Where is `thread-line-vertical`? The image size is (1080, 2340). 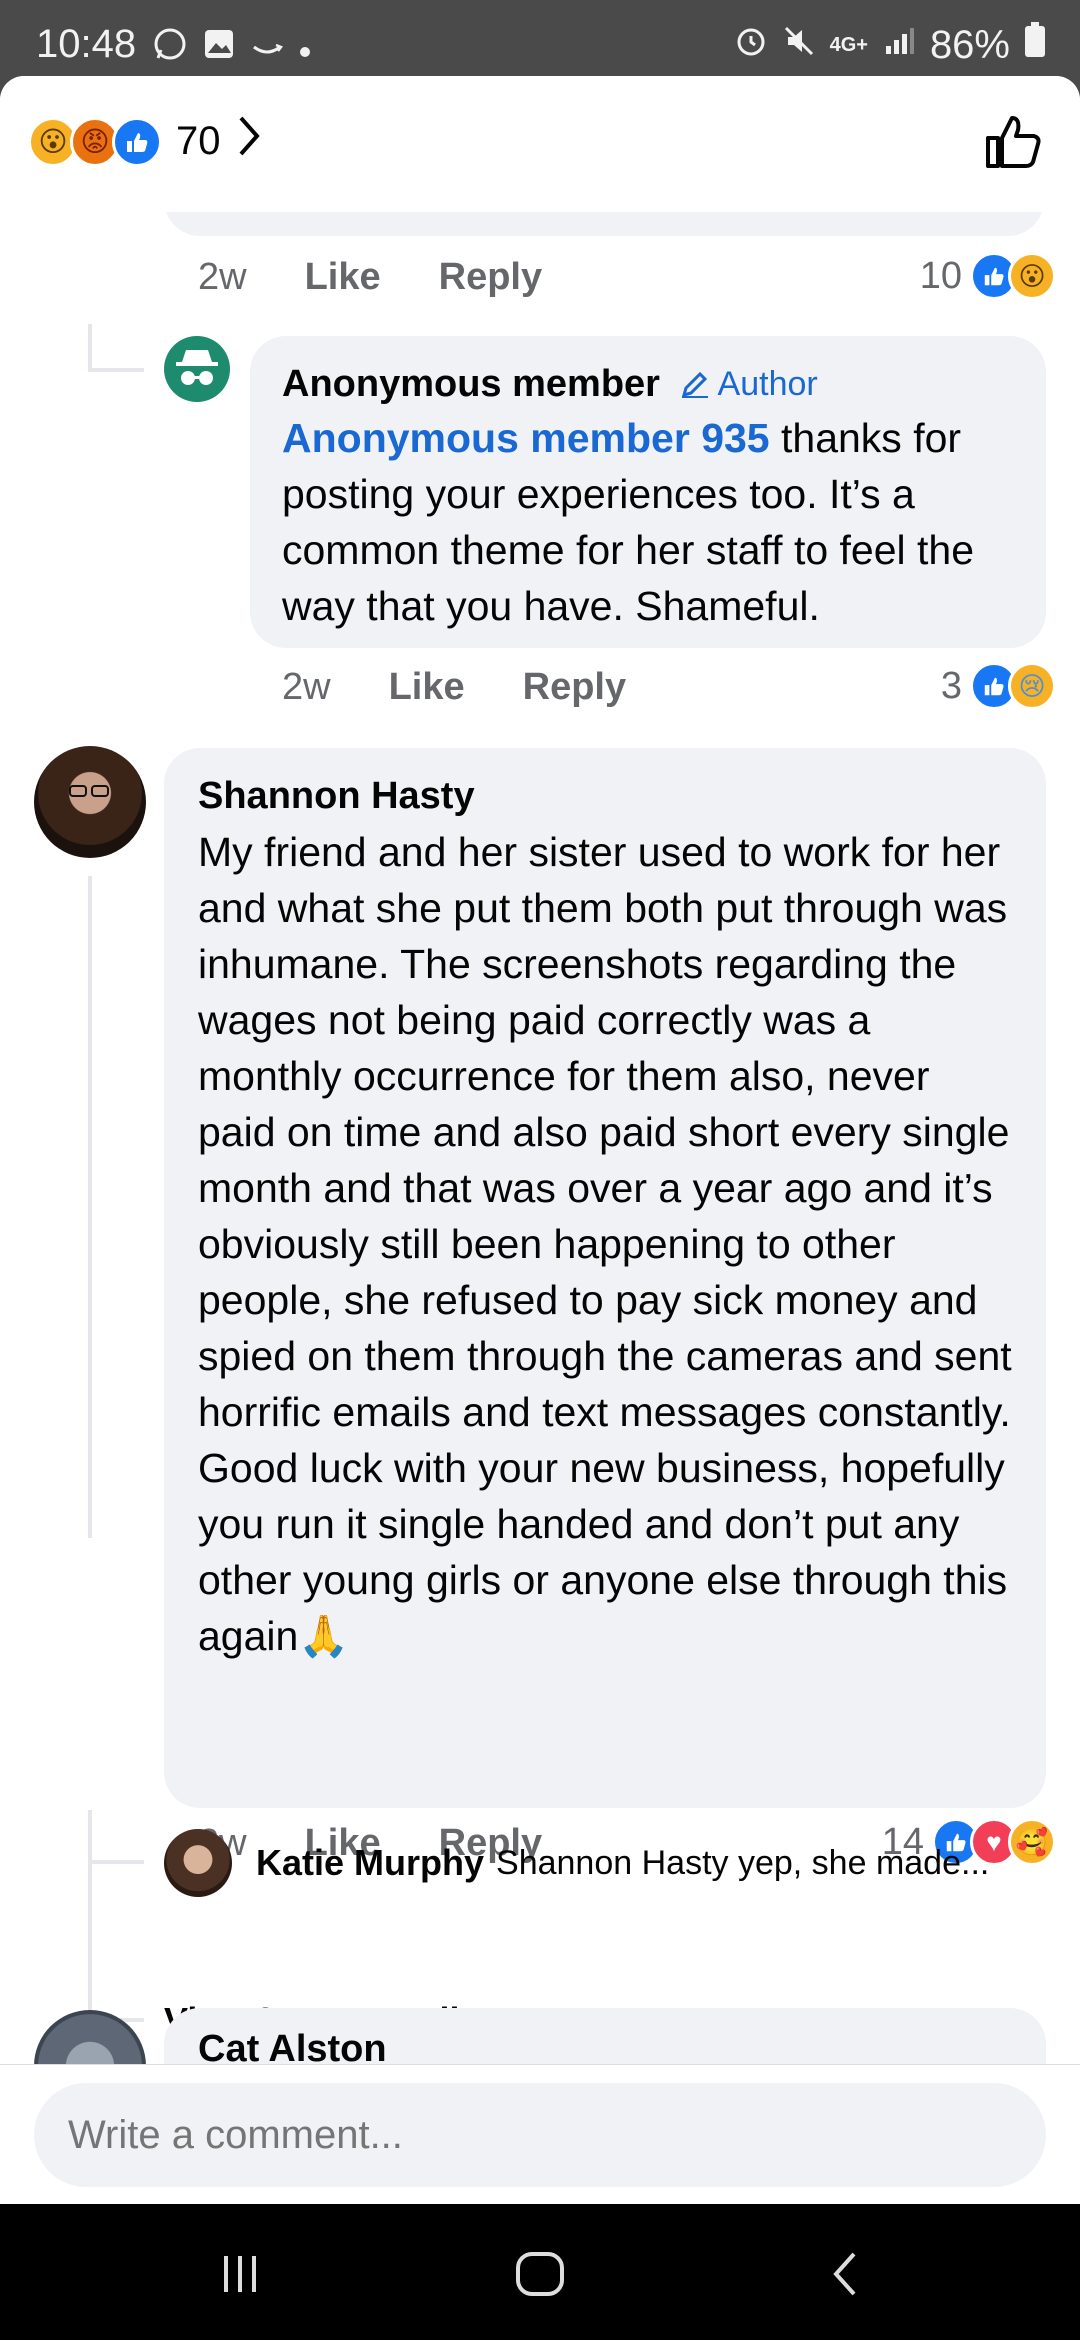 thread-line-vertical is located at coordinates (90, 1207).